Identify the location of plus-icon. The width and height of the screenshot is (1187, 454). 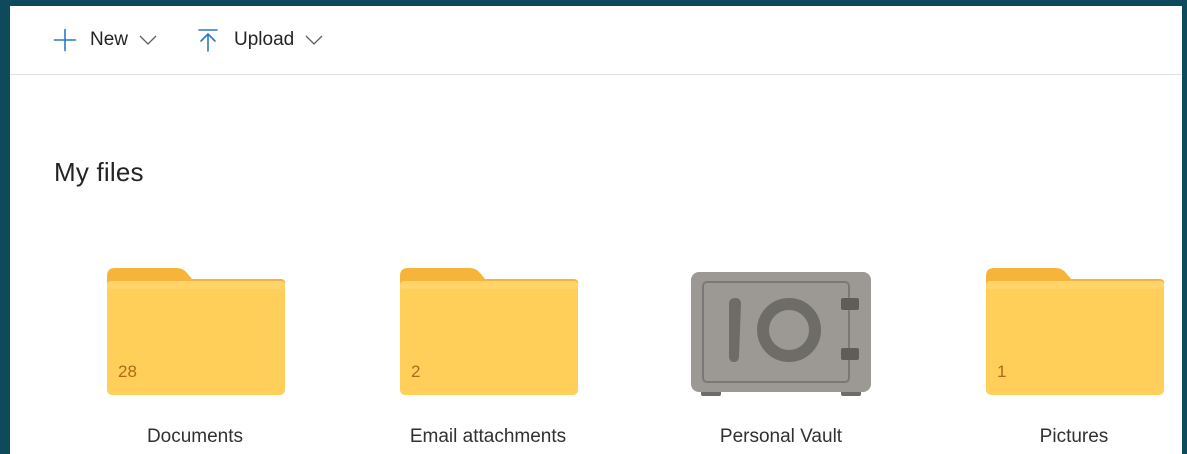
(65, 40).